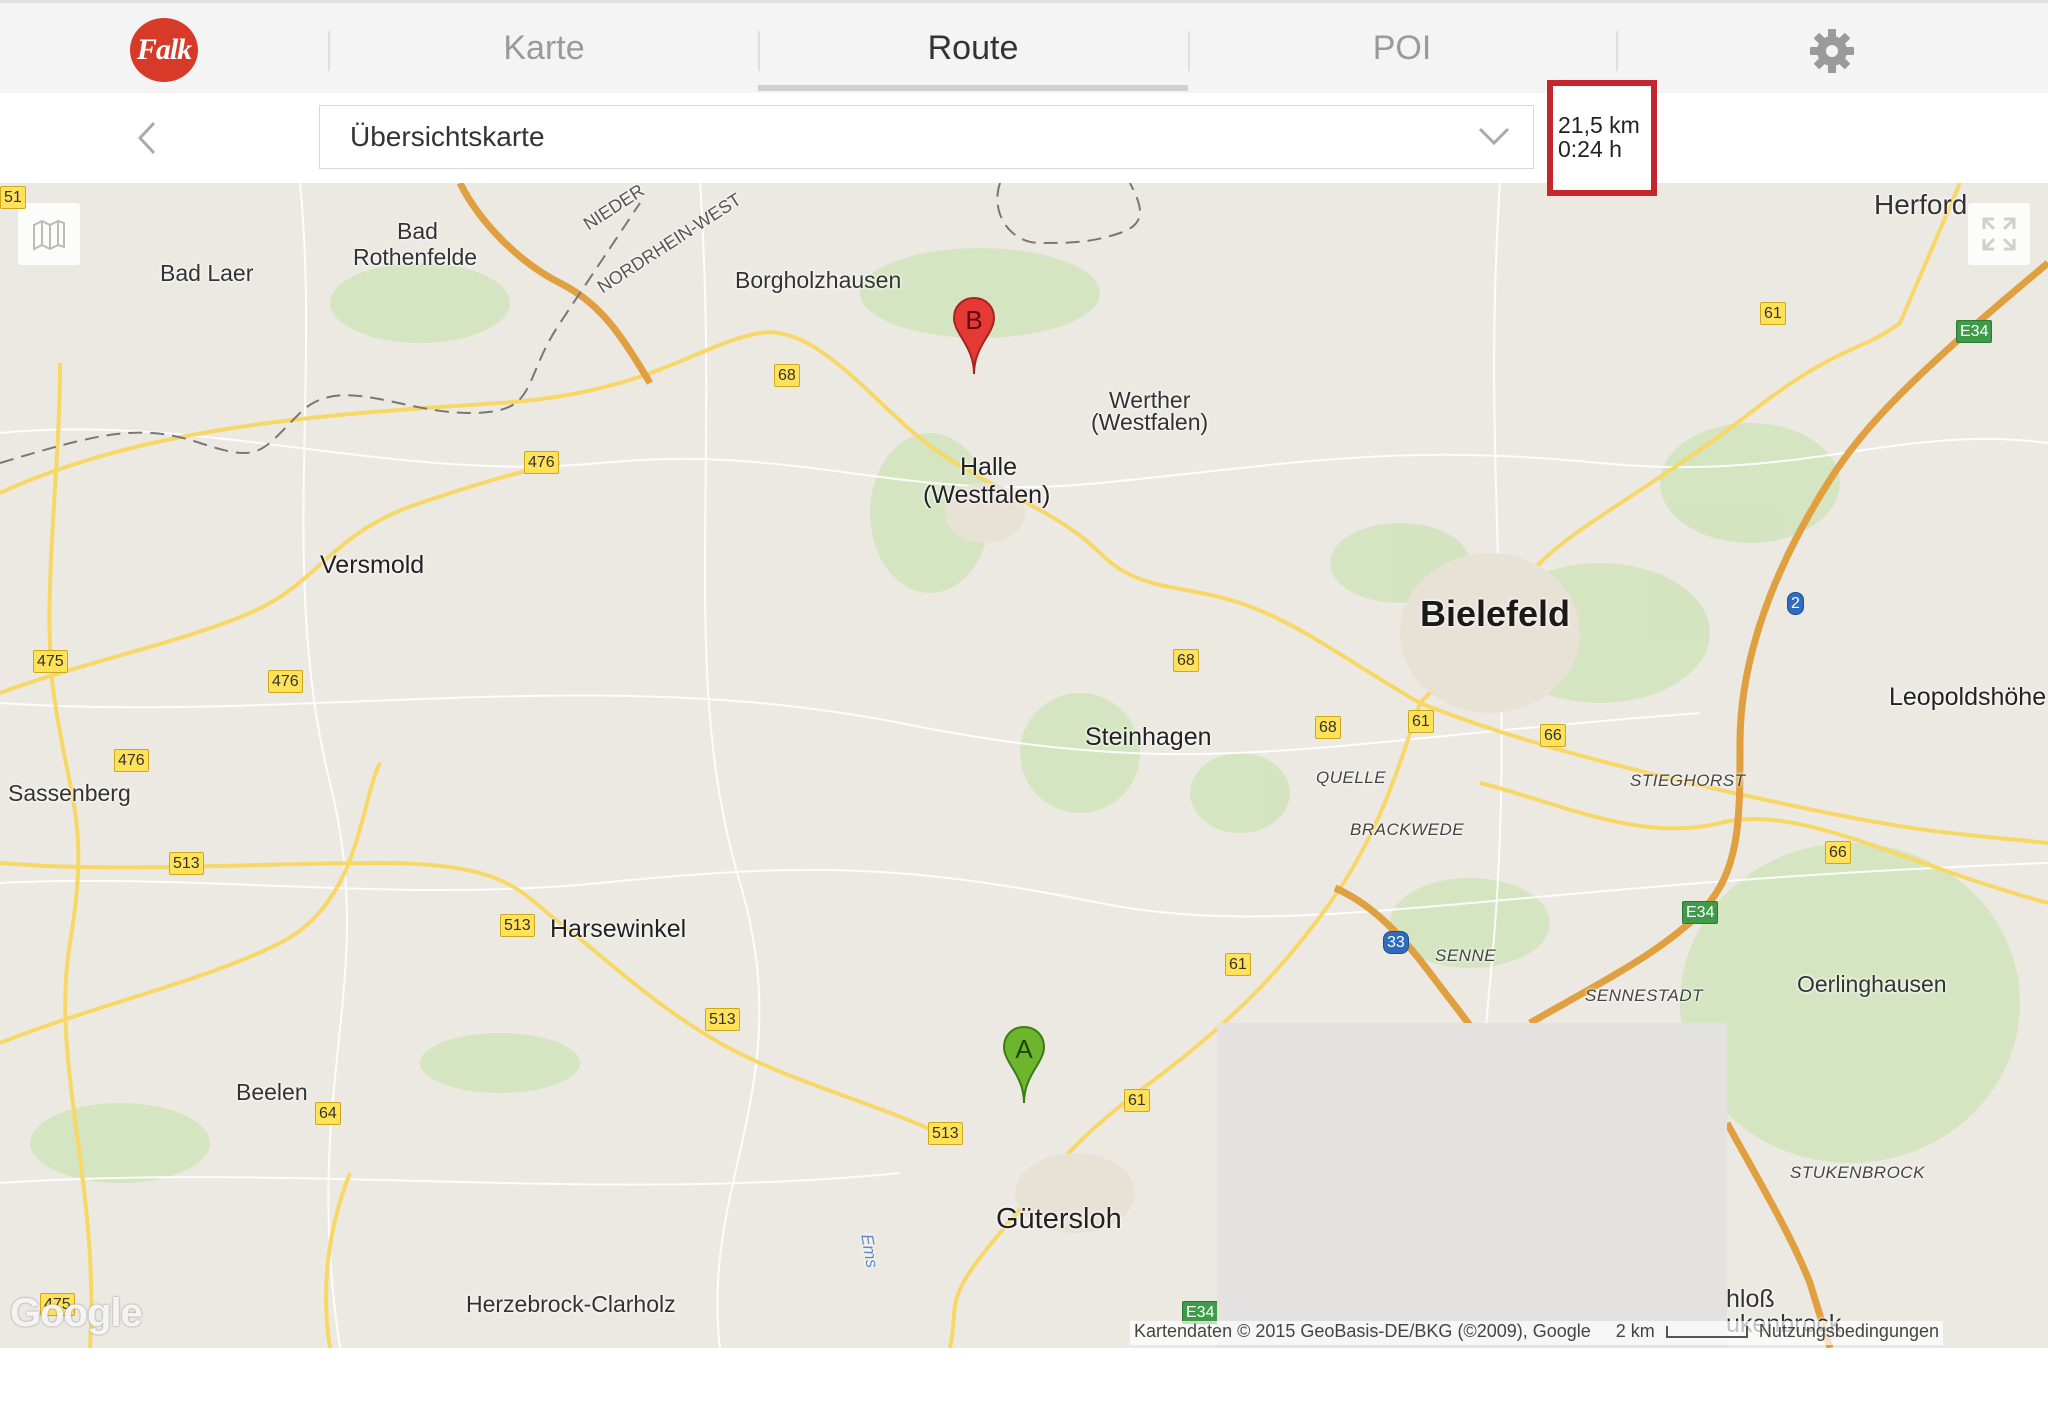 This screenshot has width=2048, height=1412. I want to click on map-layers-button, so click(49, 234).